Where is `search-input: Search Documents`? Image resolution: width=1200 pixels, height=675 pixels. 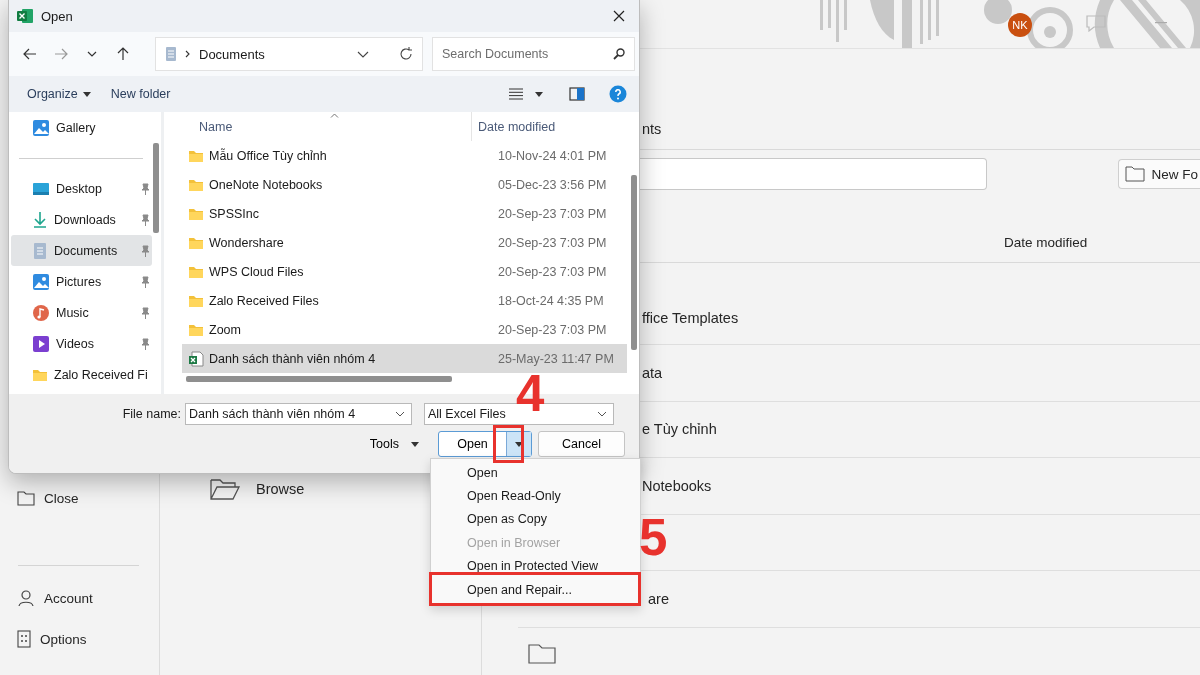
search-input: Search Documents is located at coordinates (526, 54).